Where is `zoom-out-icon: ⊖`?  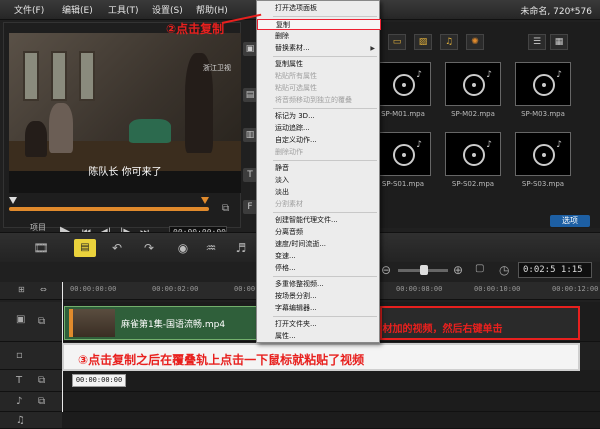 zoom-out-icon: ⊖ is located at coordinates (386, 270).